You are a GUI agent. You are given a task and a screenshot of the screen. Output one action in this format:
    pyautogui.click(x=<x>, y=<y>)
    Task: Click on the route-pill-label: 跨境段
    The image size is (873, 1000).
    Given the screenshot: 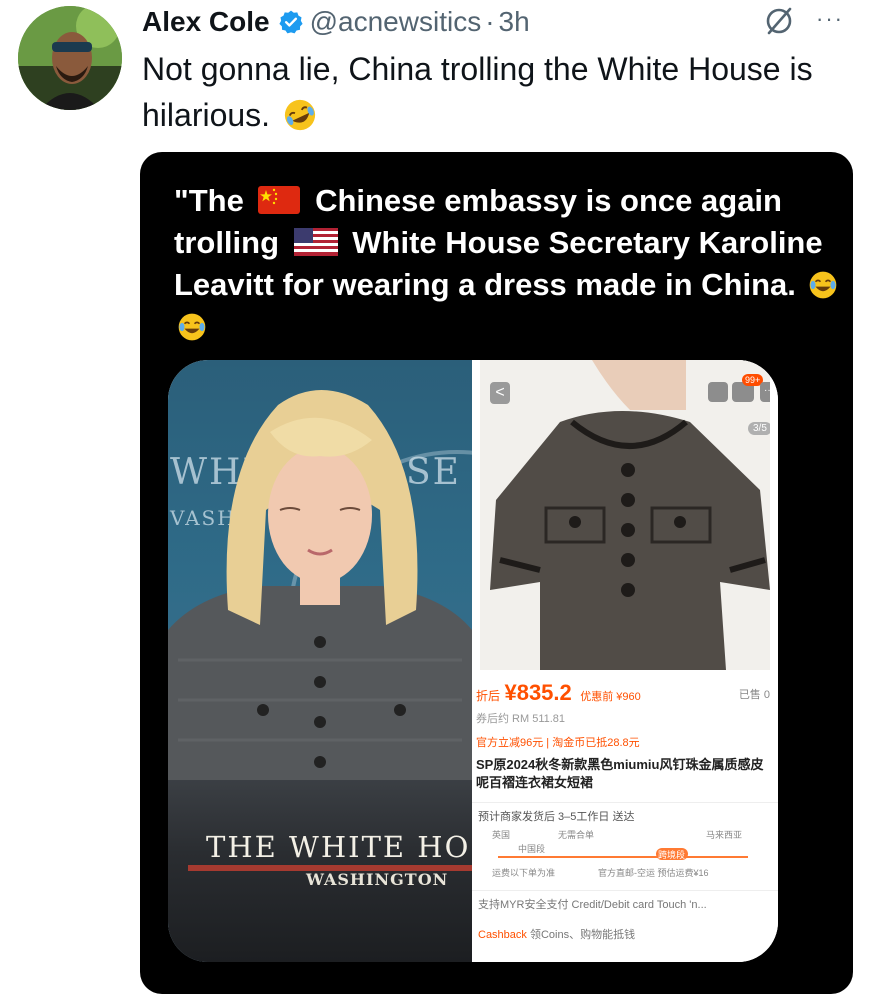 What is the action you would take?
    pyautogui.click(x=672, y=855)
    